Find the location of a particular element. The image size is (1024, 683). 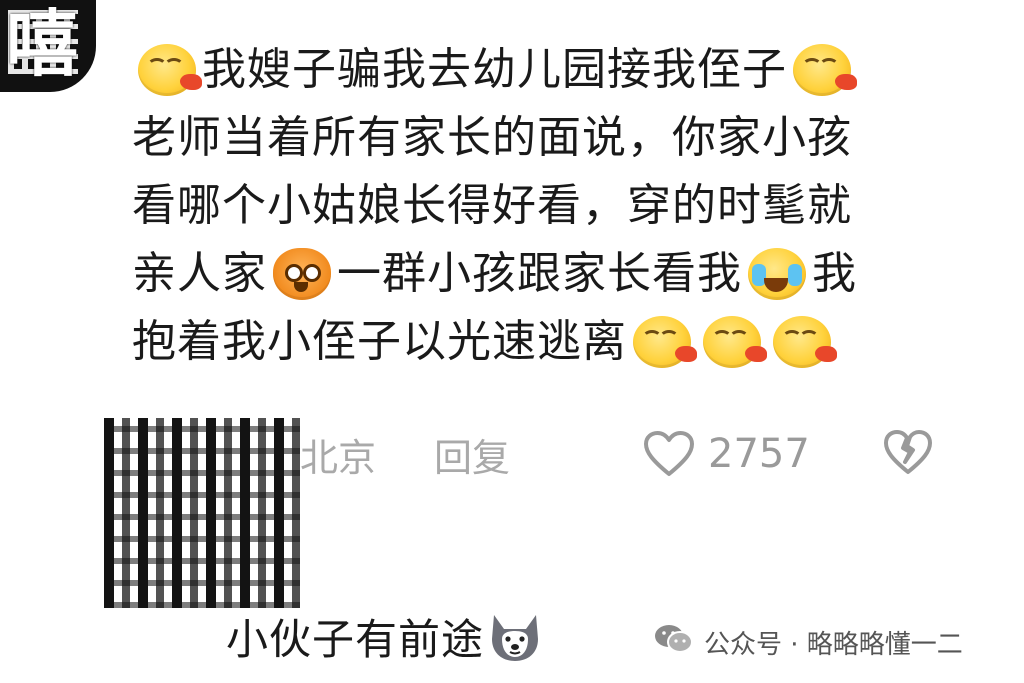

like-count: 2757 is located at coordinates (759, 454).